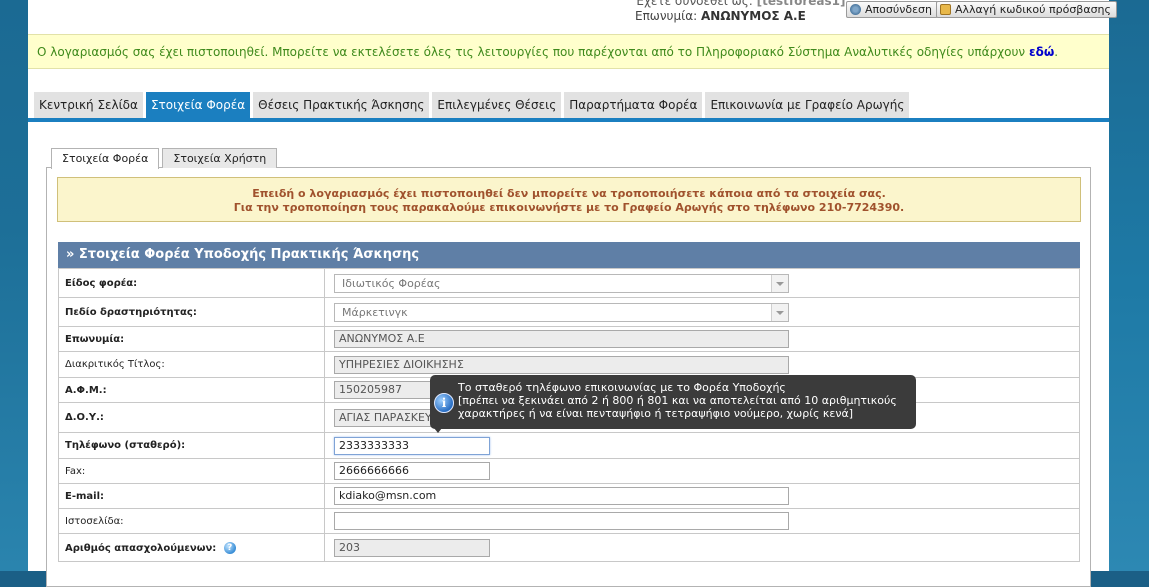 The image size is (1149, 587). I want to click on logout-icon, so click(855, 9).